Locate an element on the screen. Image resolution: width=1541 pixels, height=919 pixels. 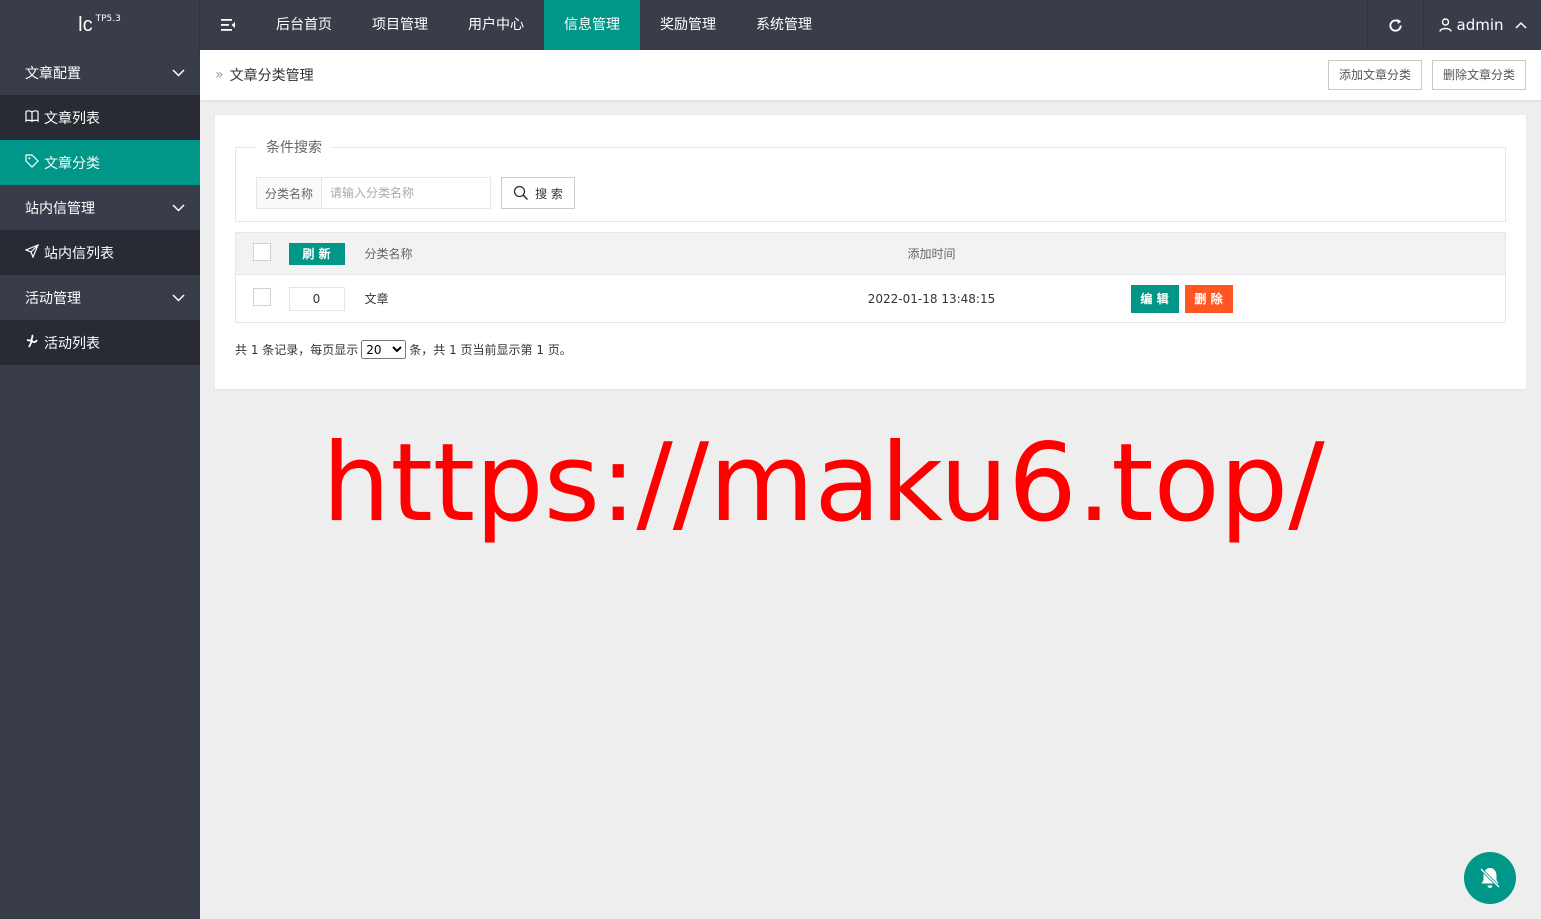
sidebar-item-article-list: 文章列表 is located at coordinates (100, 117).